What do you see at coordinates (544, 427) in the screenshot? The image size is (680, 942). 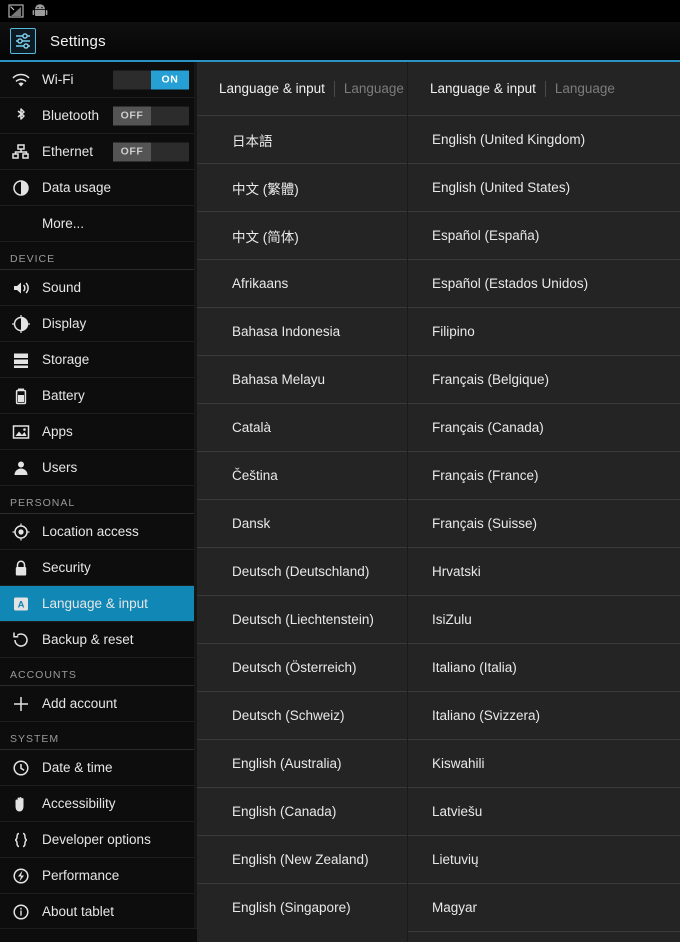 I see `language-list-item: Français (Canada)` at bounding box center [544, 427].